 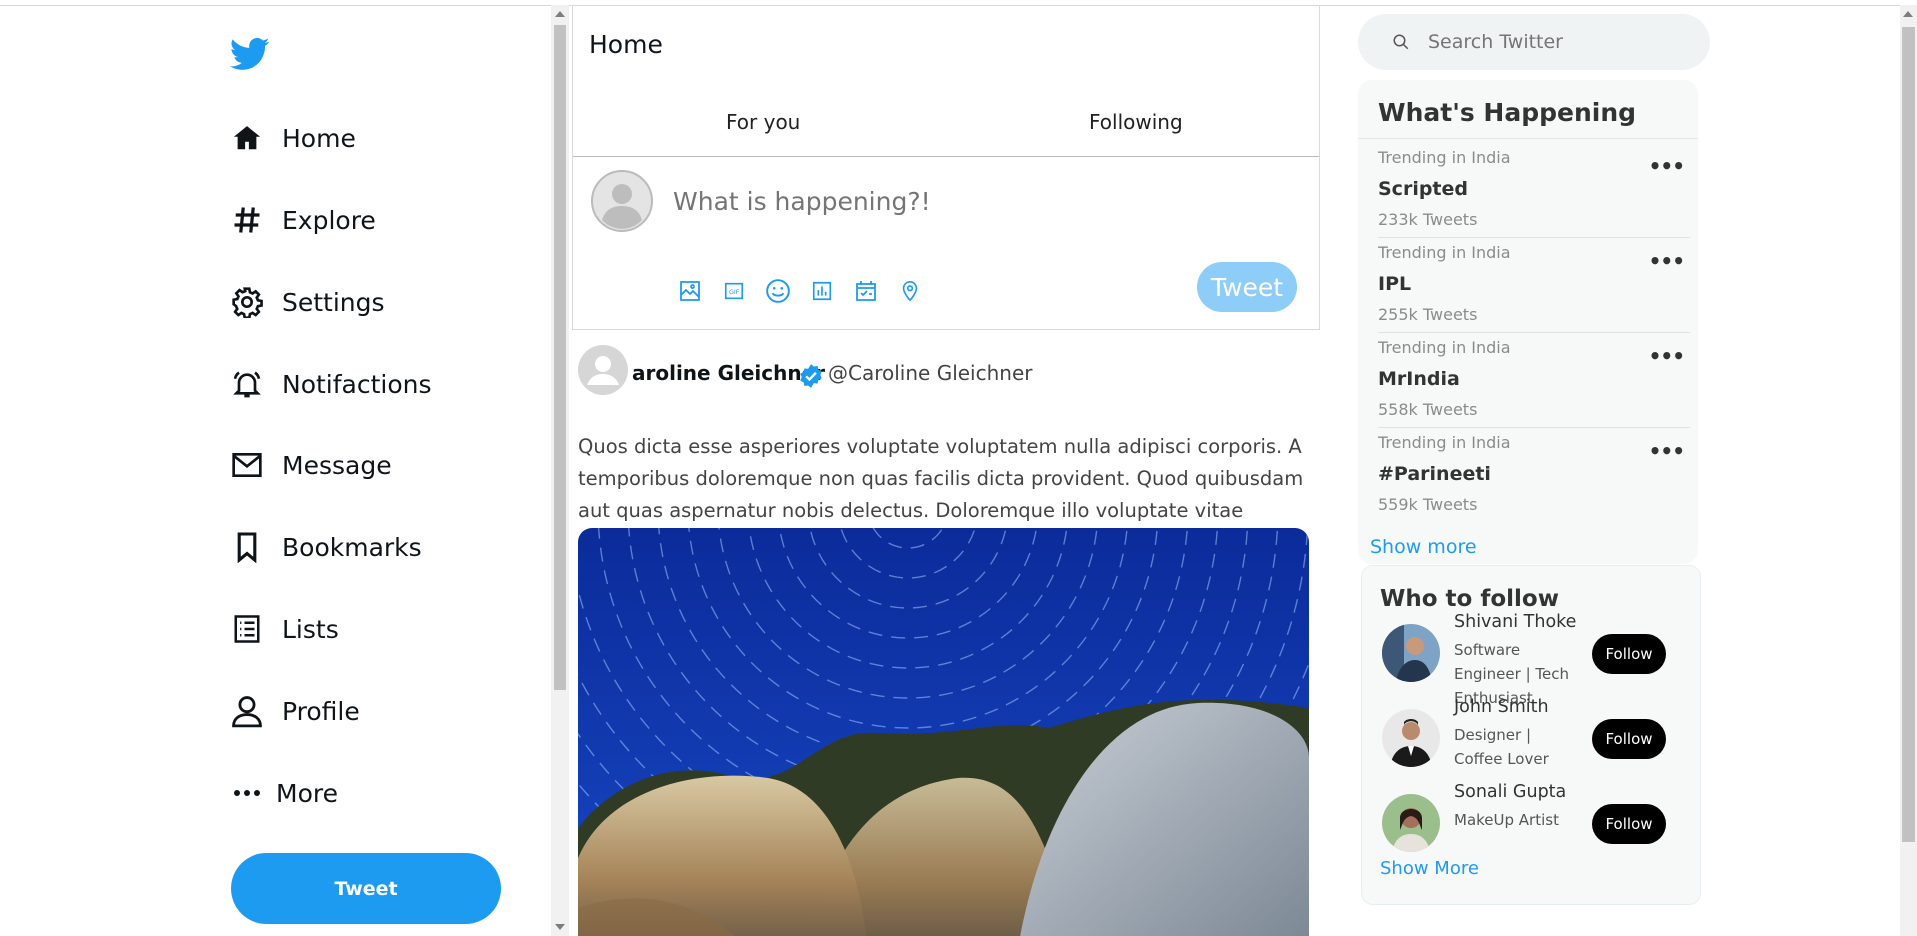 I want to click on nav-home: Home, so click(x=293, y=138).